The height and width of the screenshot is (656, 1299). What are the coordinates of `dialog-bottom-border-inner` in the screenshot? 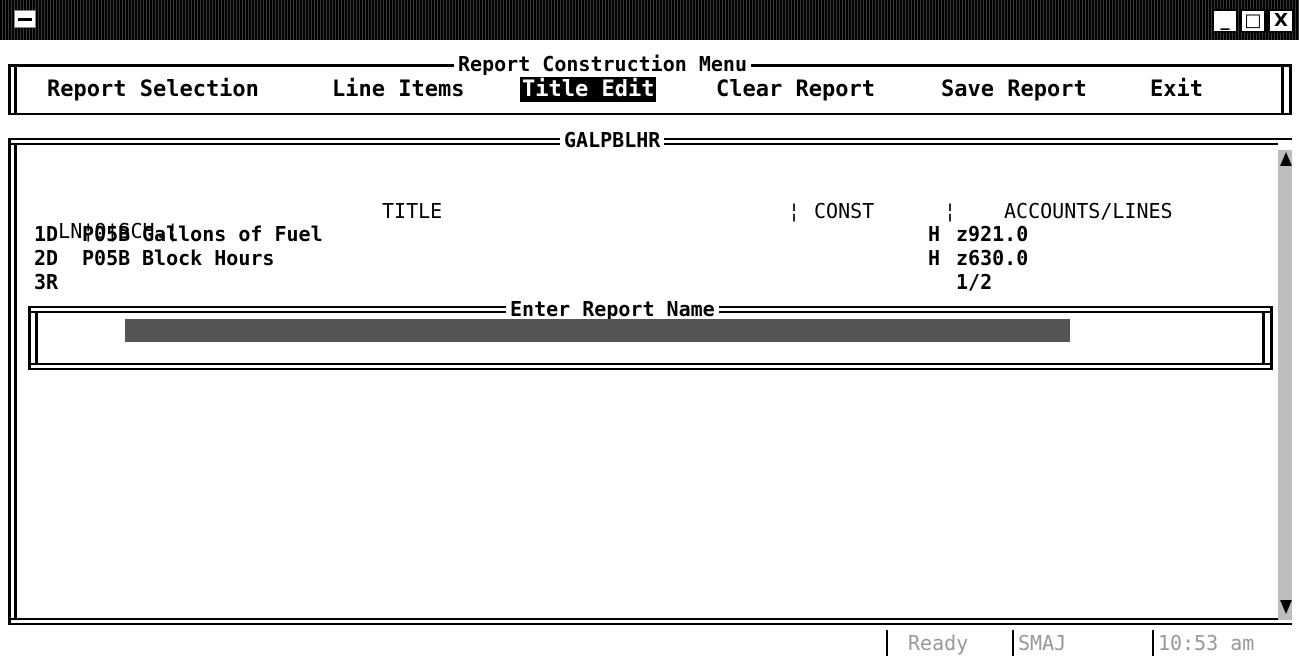 It's located at (650, 364).